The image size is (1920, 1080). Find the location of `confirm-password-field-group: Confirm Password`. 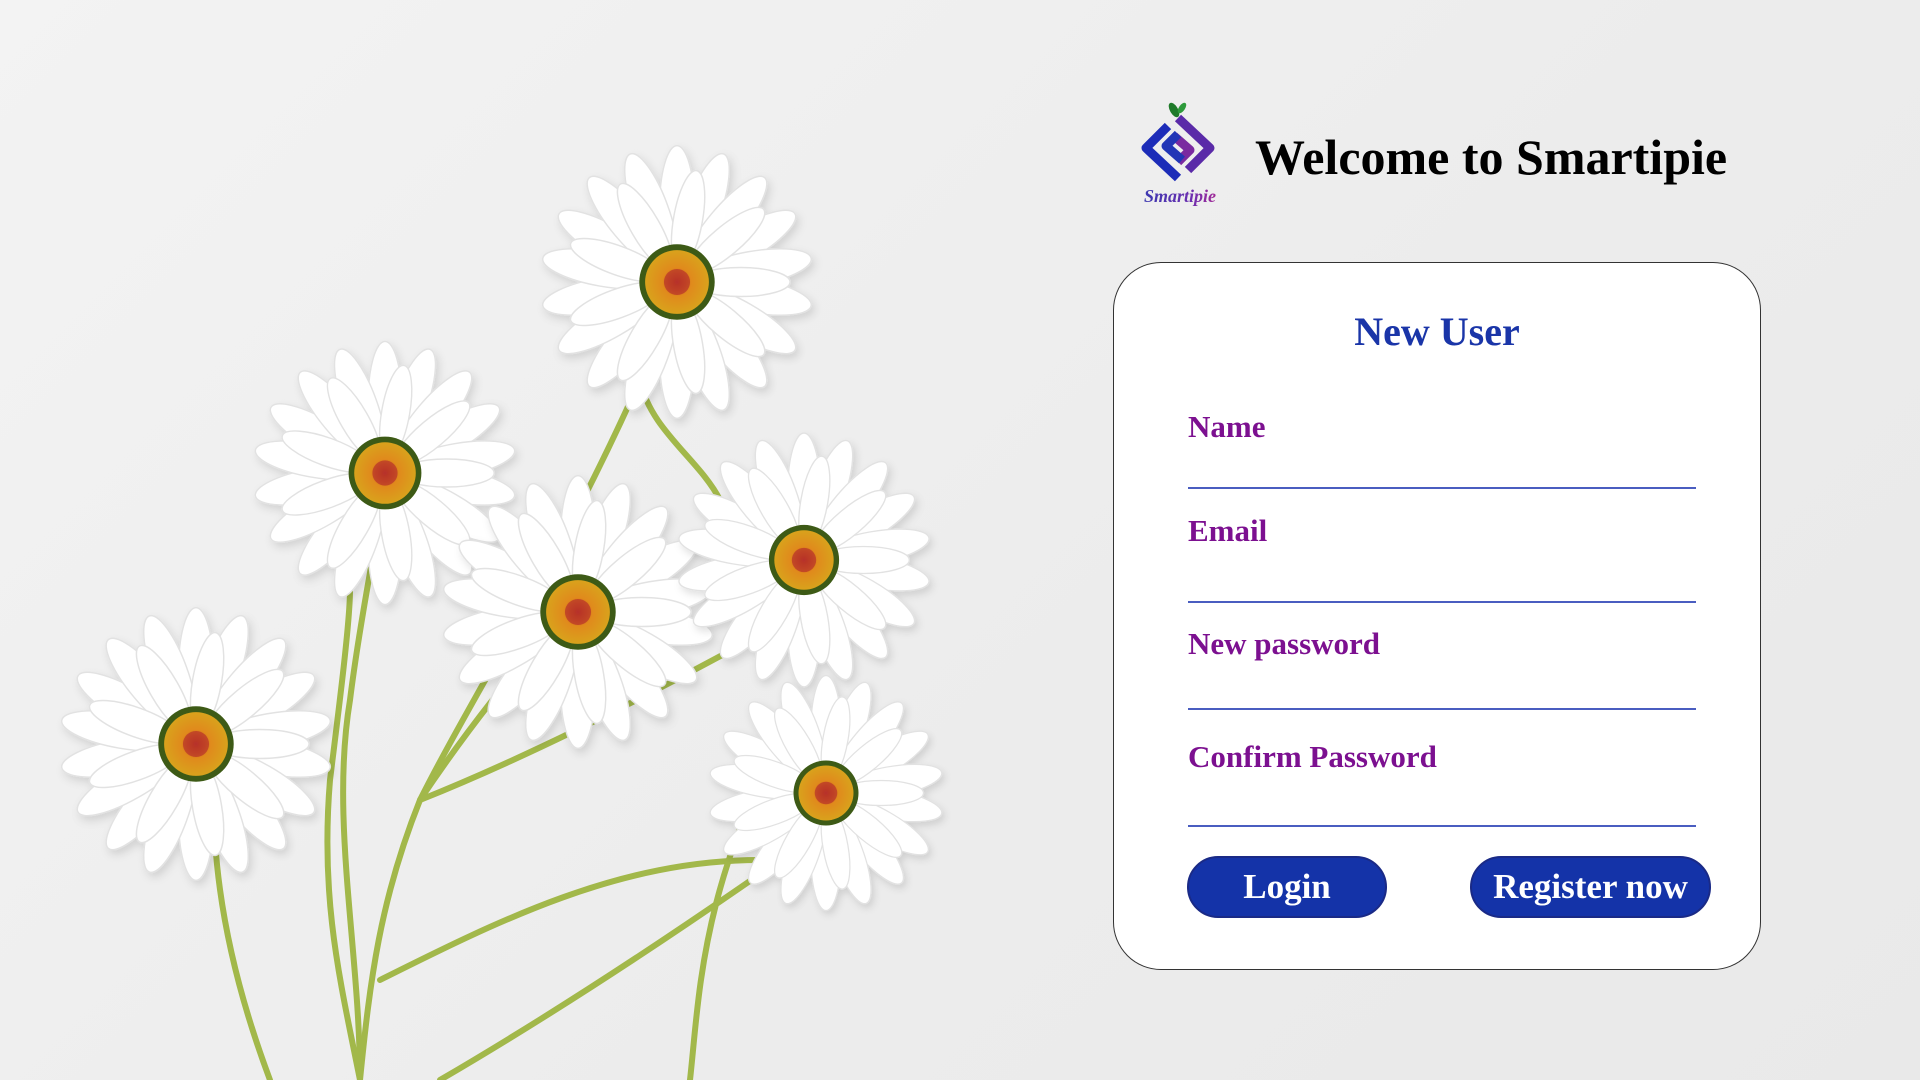

confirm-password-field-group: Confirm Password is located at coordinates (1442, 783).